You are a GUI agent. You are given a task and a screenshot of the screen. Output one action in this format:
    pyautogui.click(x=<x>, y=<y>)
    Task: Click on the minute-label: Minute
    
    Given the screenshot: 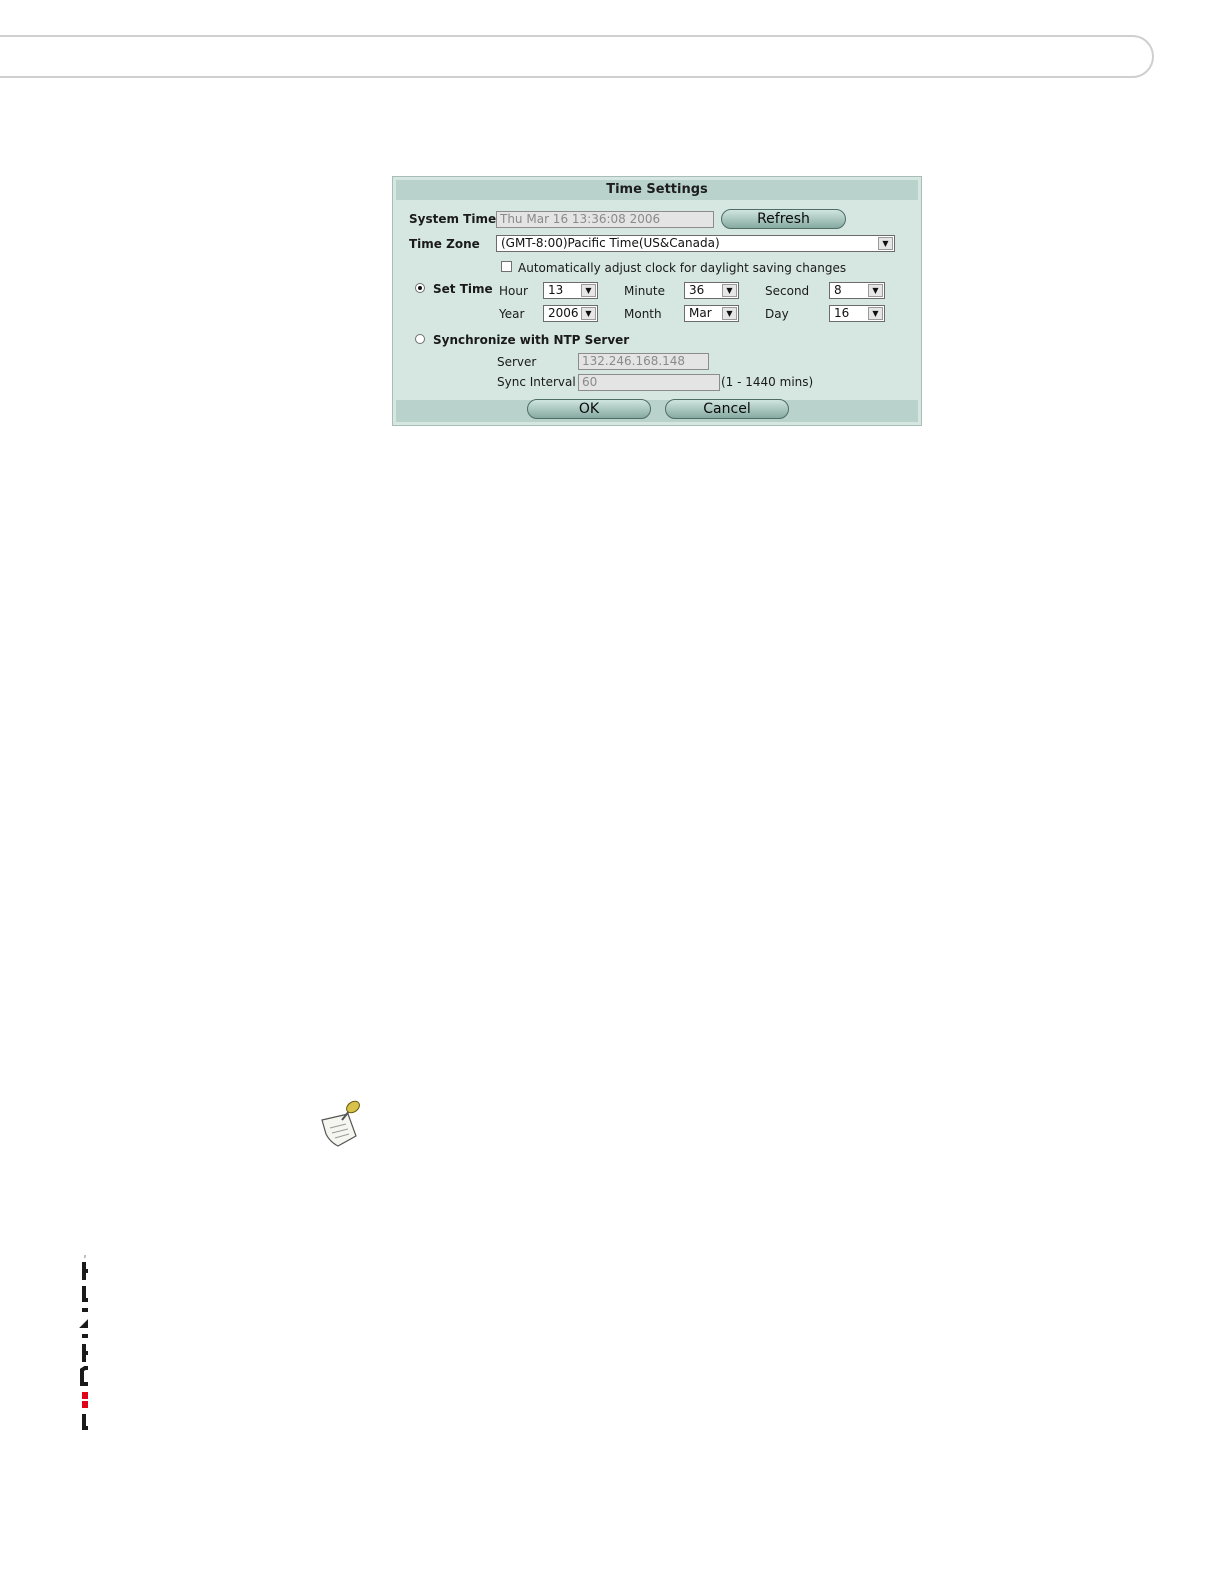 What is the action you would take?
    pyautogui.click(x=644, y=291)
    